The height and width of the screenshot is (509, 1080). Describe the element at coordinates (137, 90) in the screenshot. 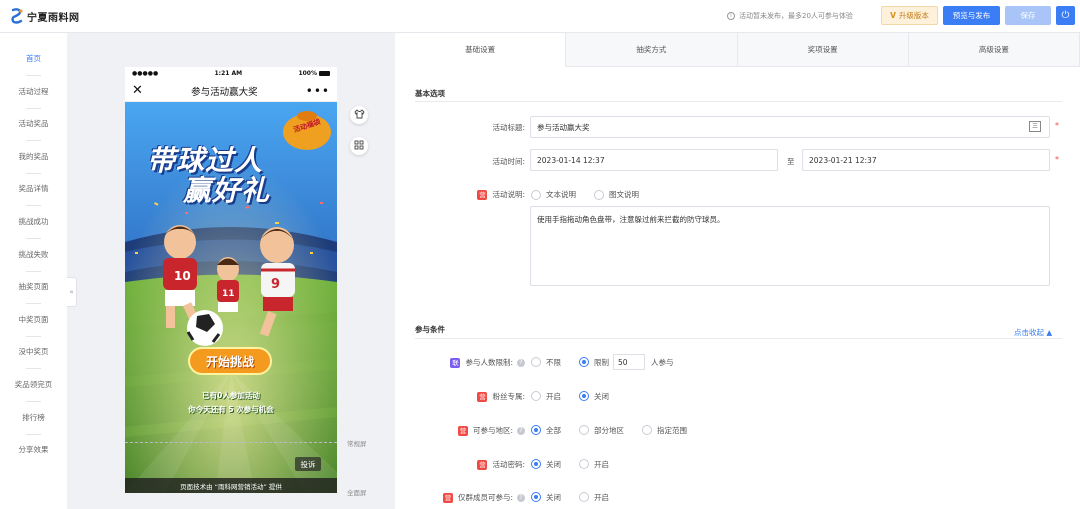

I see `close-icon: ✕` at that location.